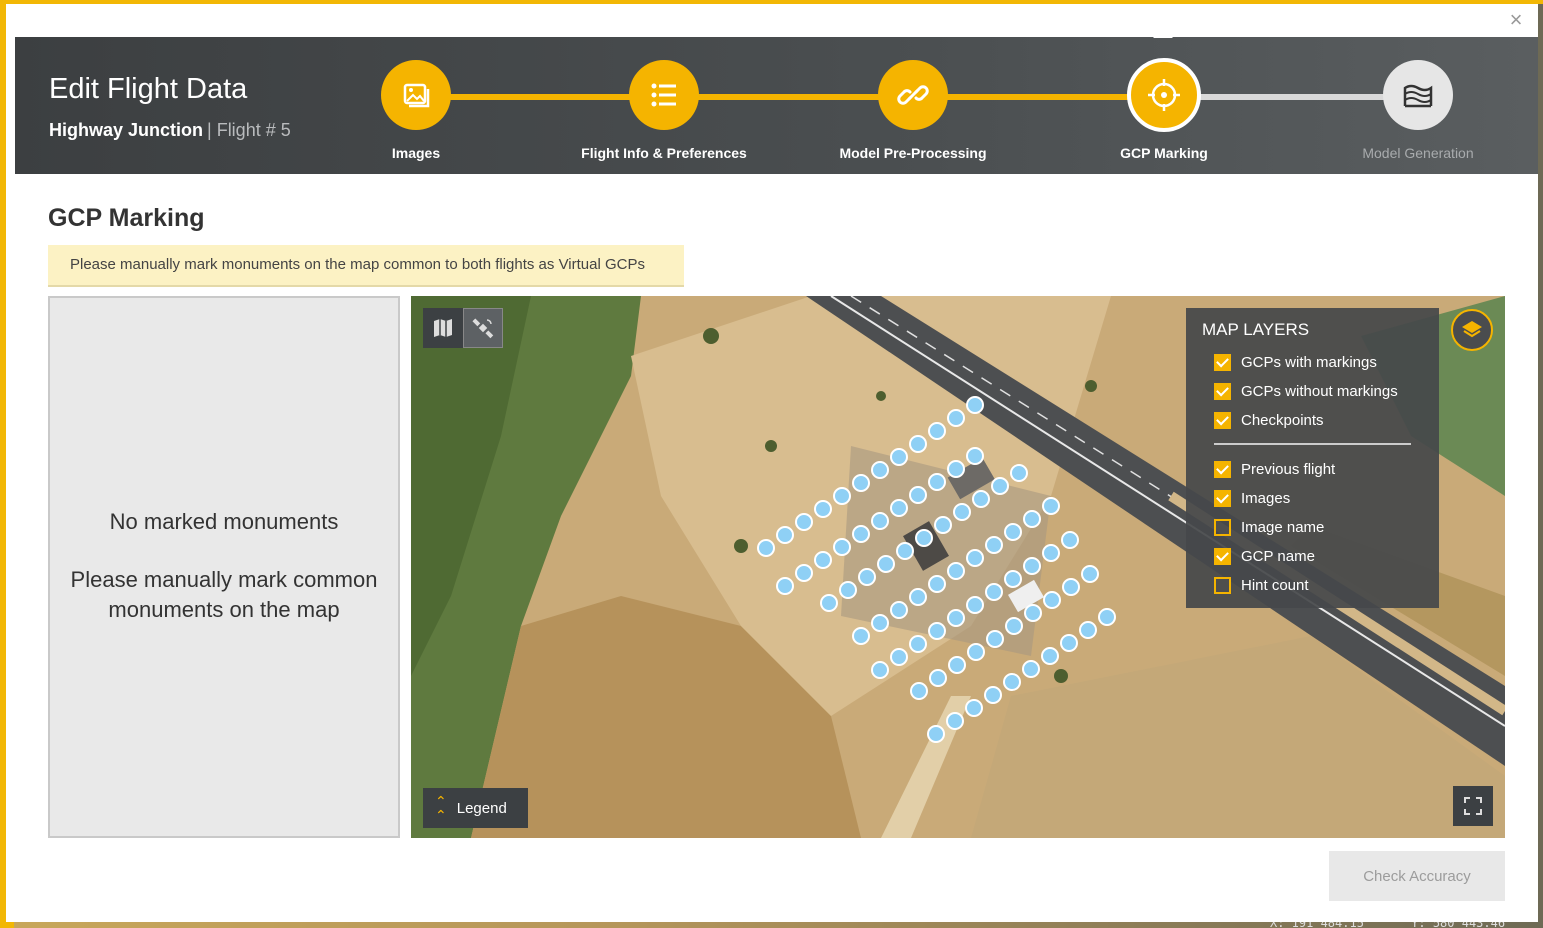  Describe the element at coordinates (664, 95) in the screenshot. I see `step-flight-info` at that location.